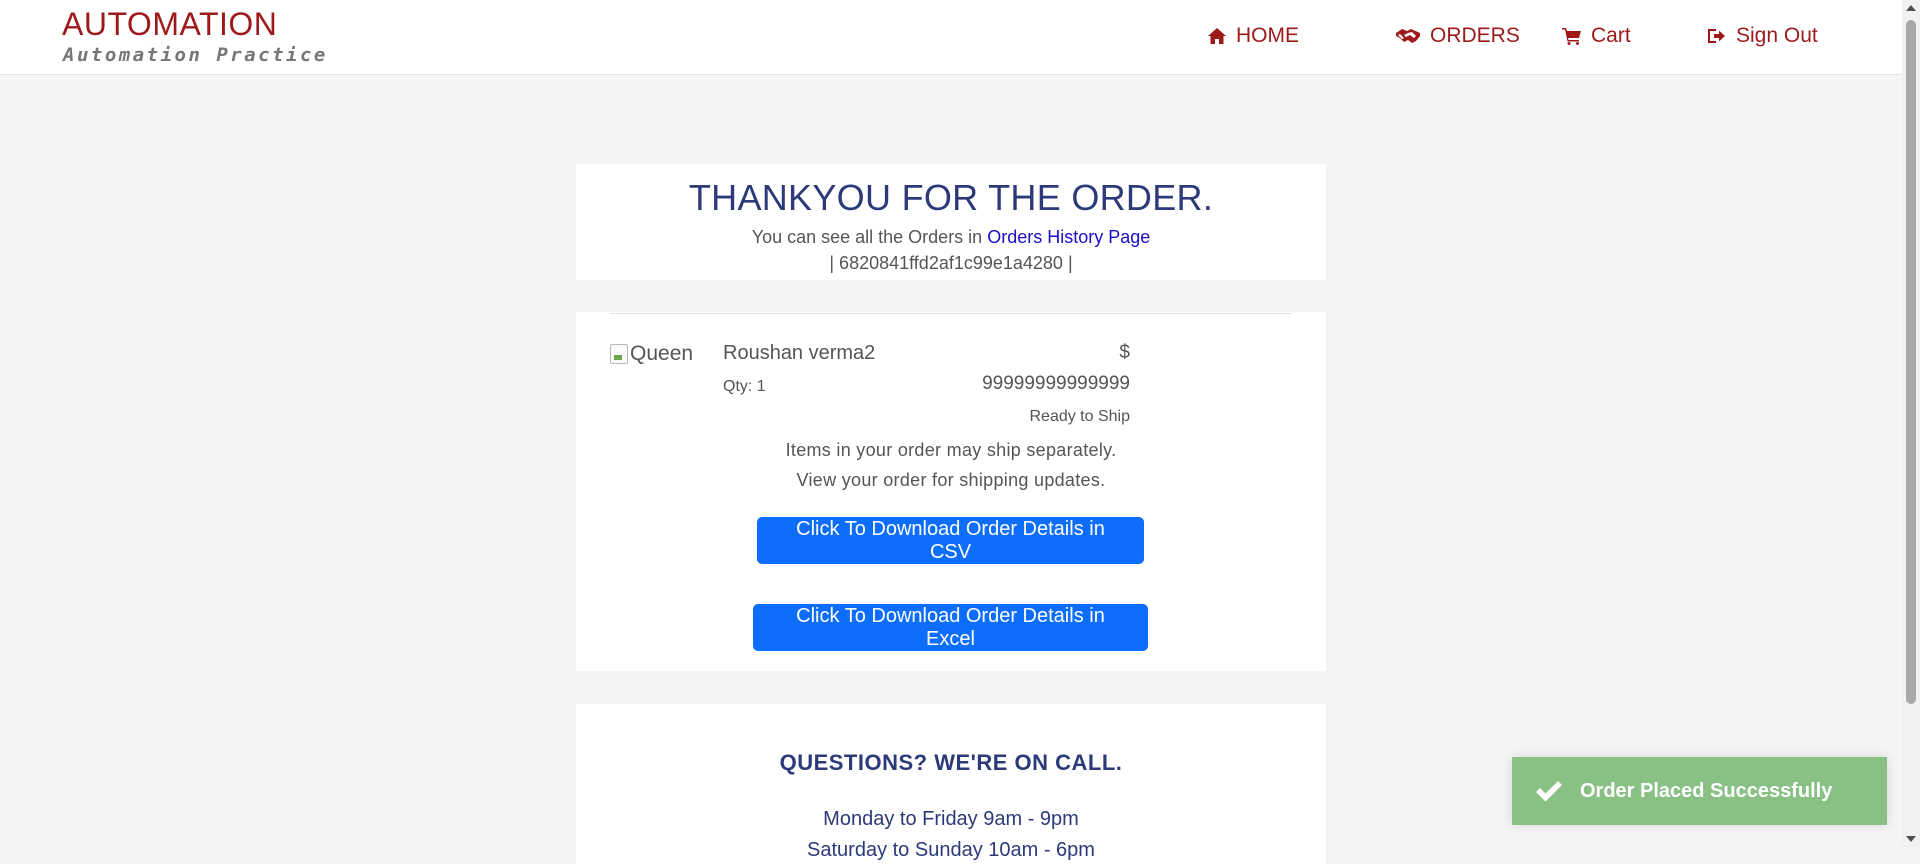 The image size is (1920, 864). What do you see at coordinates (951, 450) in the screenshot?
I see `shipping-note-1: Items in your order may ship separately.` at bounding box center [951, 450].